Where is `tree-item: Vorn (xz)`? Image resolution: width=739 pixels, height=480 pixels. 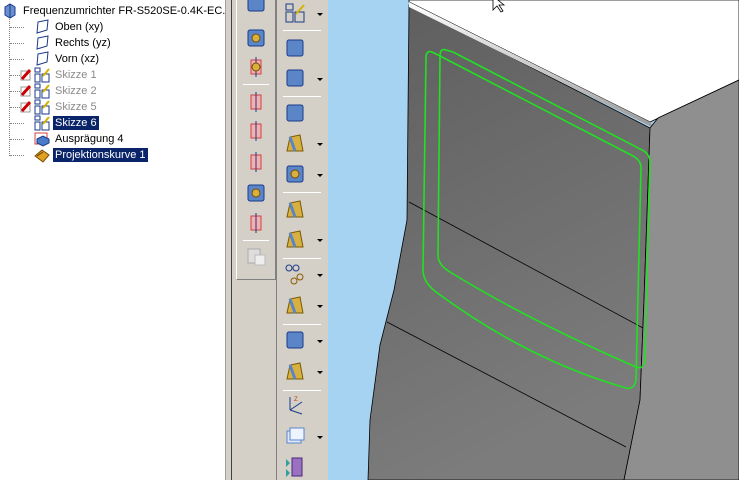 tree-item: Vorn (xz) is located at coordinates (67, 59).